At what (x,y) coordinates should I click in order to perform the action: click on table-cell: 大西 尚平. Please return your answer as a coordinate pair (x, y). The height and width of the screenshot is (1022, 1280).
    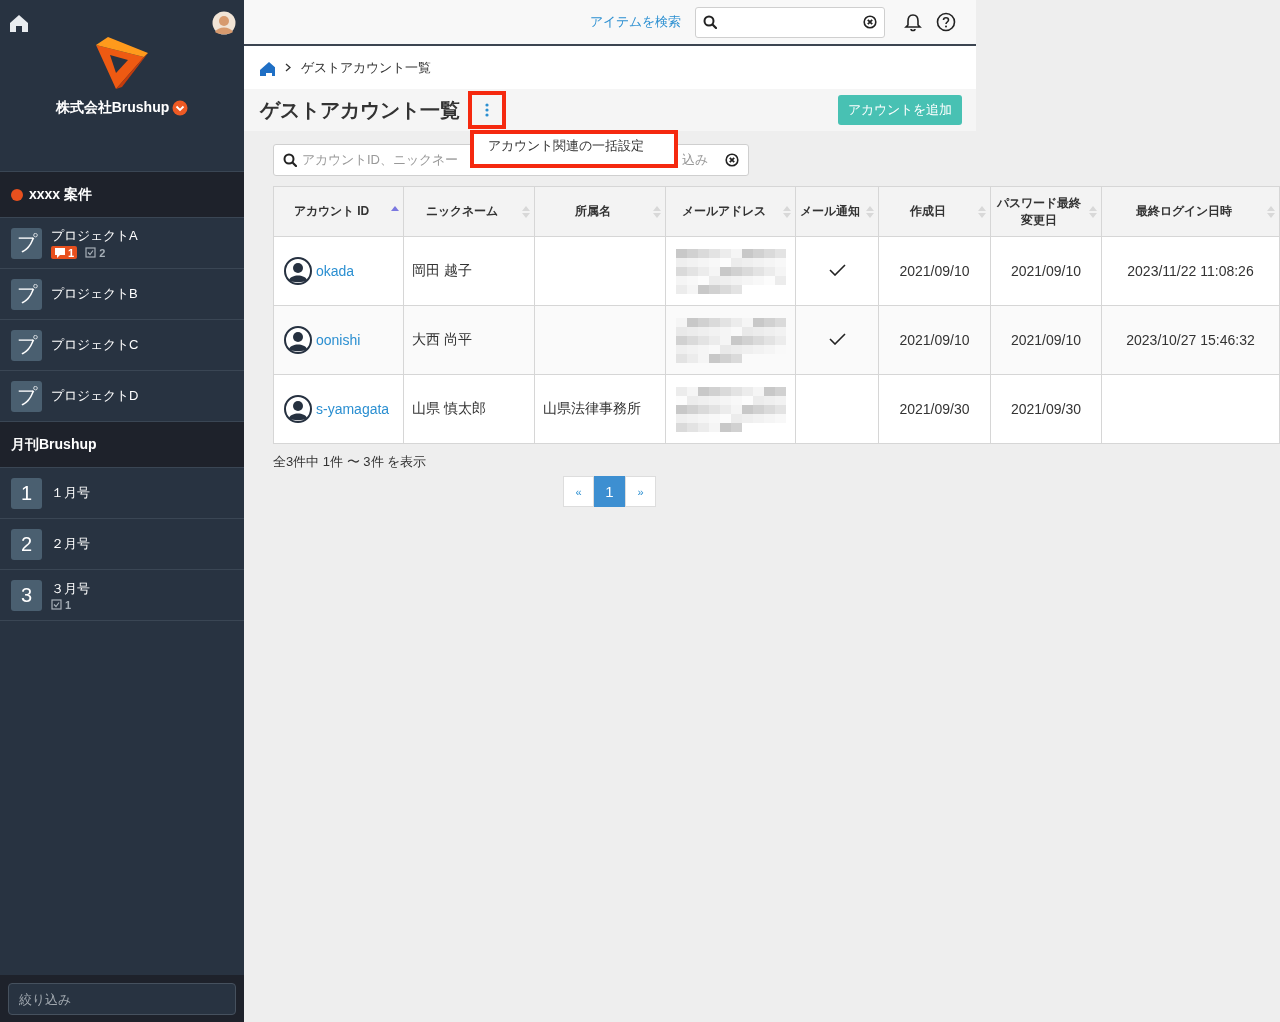
    Looking at the image, I should click on (442, 339).